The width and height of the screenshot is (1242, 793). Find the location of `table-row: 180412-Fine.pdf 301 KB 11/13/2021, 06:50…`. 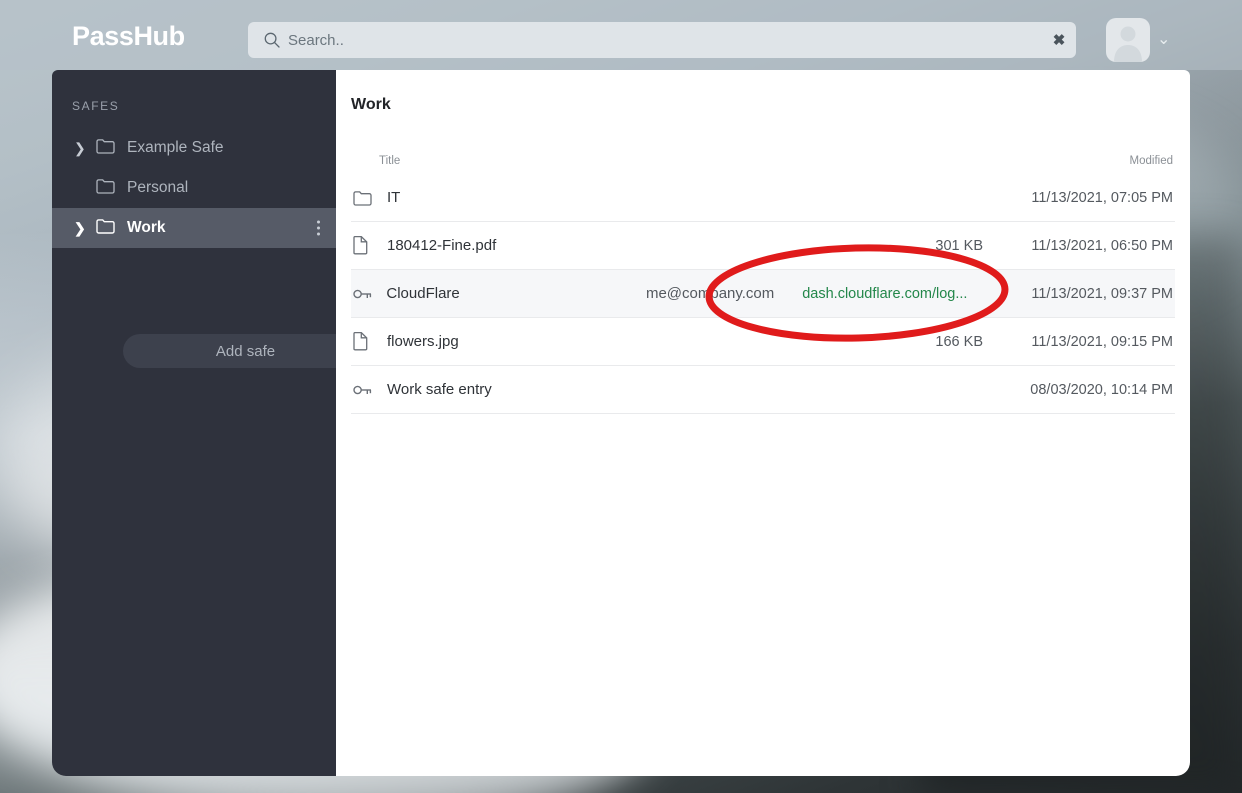

table-row: 180412-Fine.pdf 301 KB 11/13/2021, 06:50… is located at coordinates (763, 246).